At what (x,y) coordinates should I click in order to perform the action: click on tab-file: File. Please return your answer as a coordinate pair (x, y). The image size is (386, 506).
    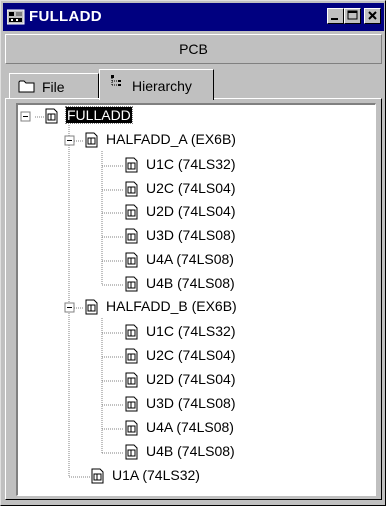
    Looking at the image, I should click on (54, 86).